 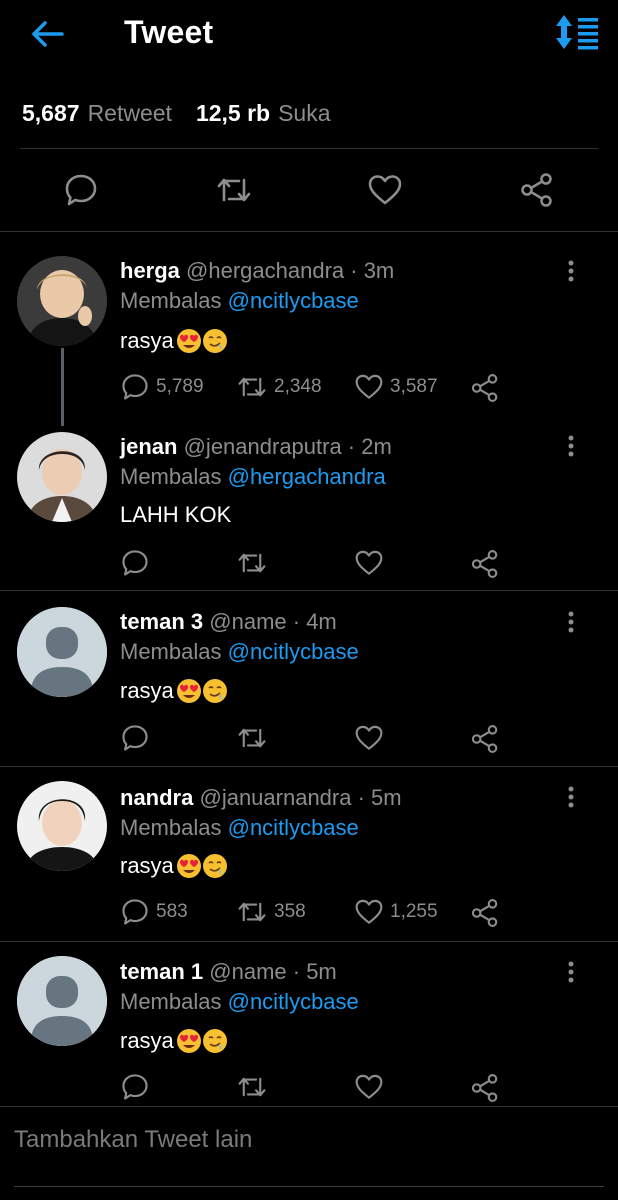 What do you see at coordinates (307, 476) in the screenshot?
I see `mention-link: @hergachandra` at bounding box center [307, 476].